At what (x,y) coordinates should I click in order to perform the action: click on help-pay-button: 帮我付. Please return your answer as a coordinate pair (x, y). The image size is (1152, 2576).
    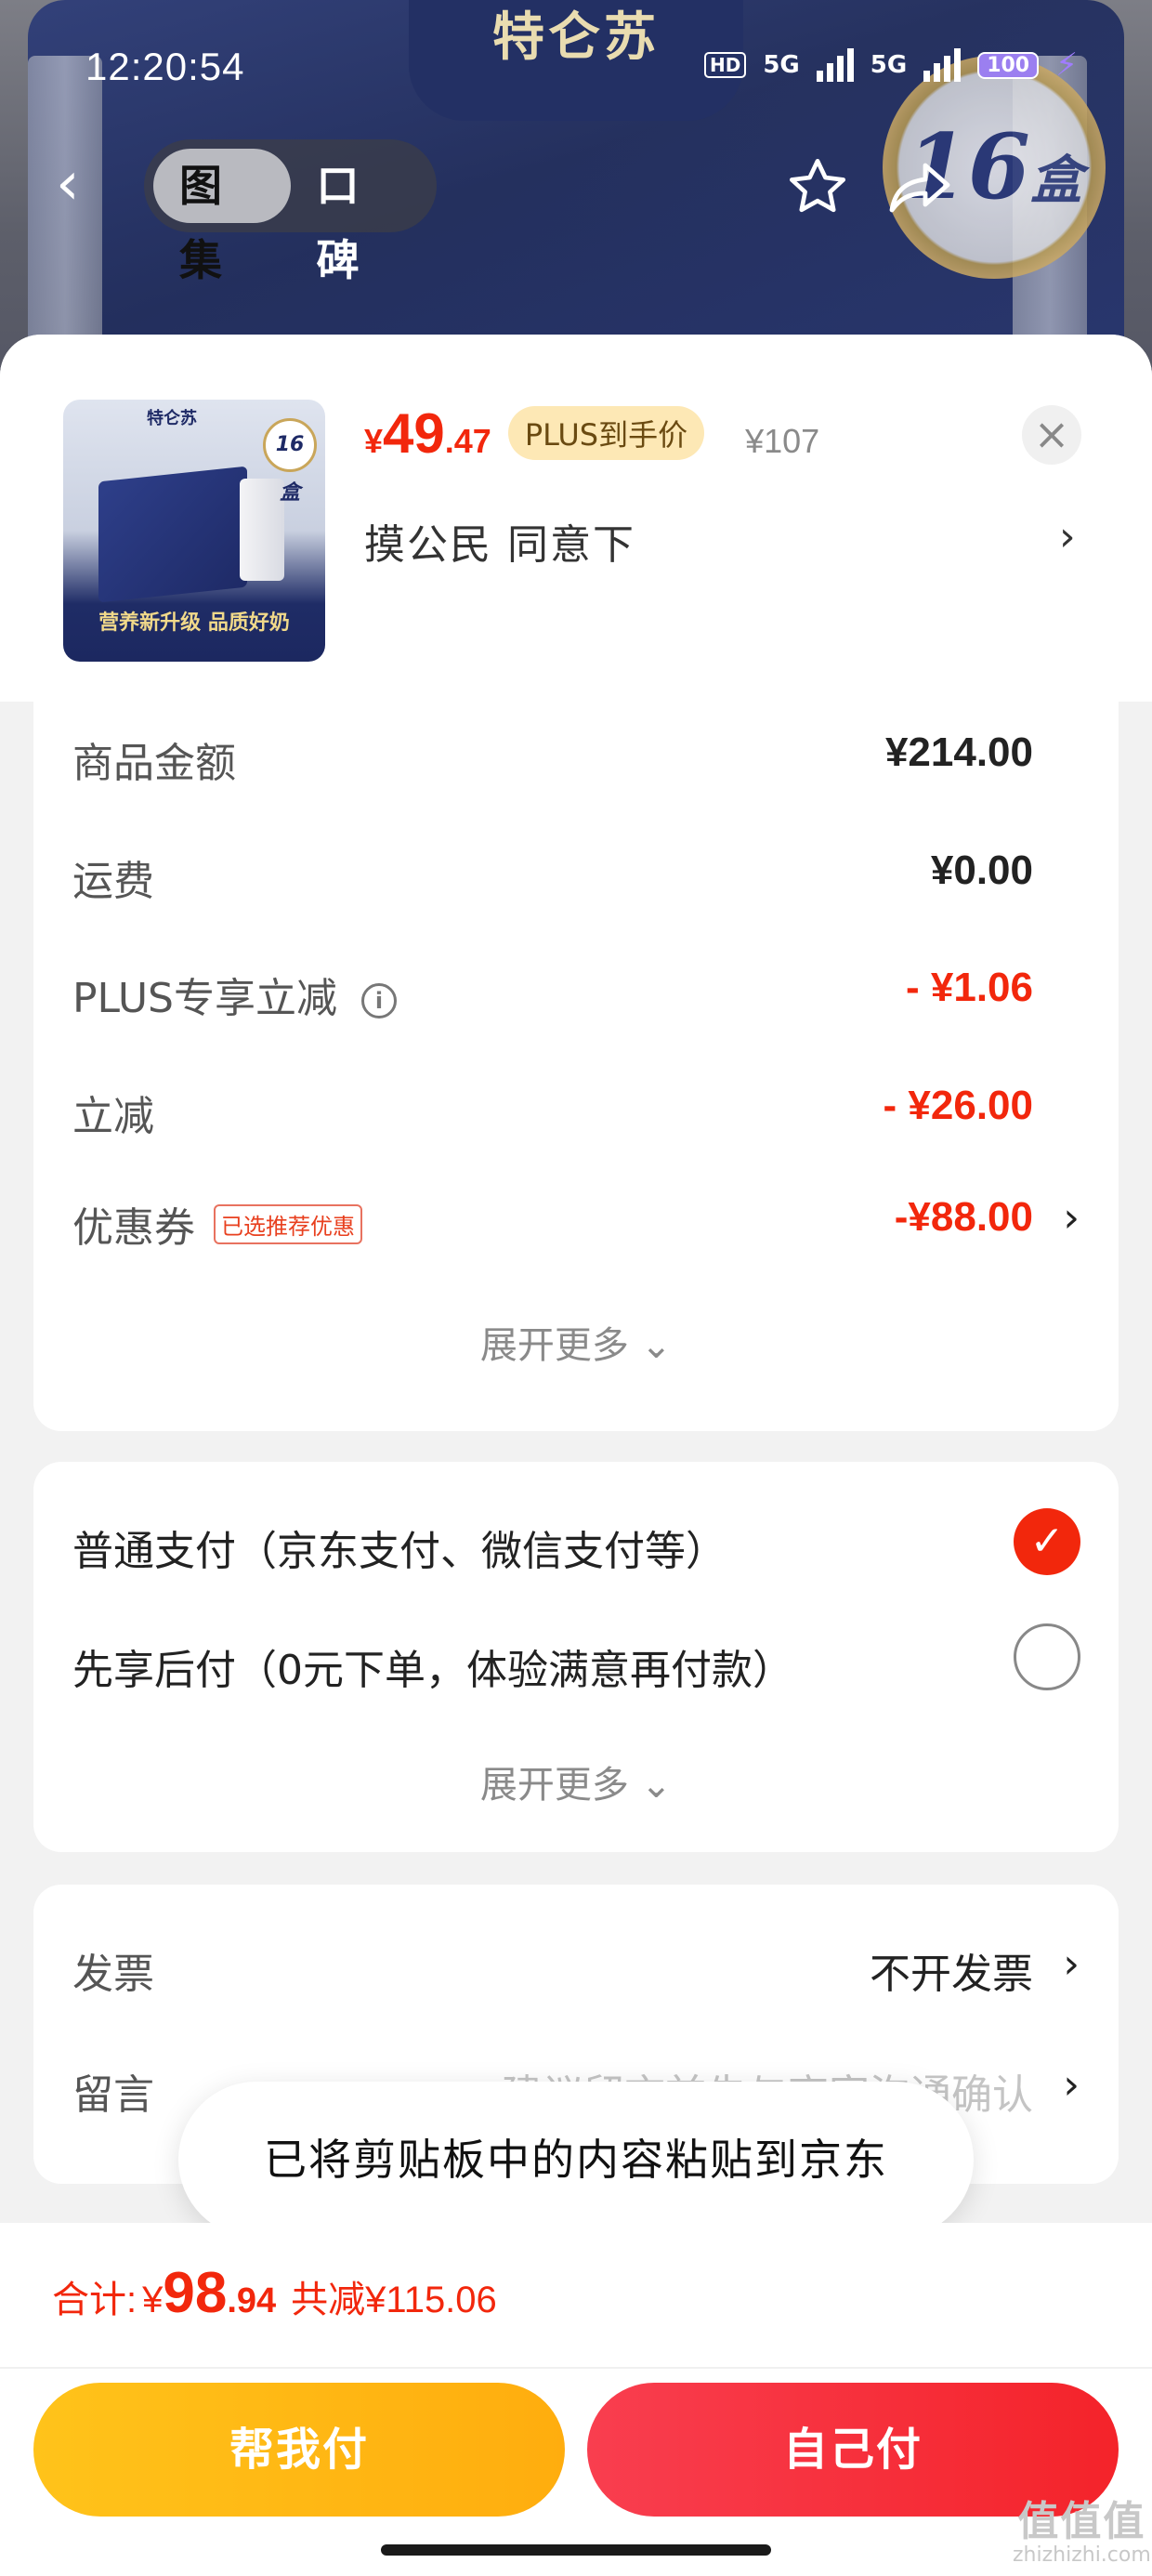
    Looking at the image, I should click on (299, 2450).